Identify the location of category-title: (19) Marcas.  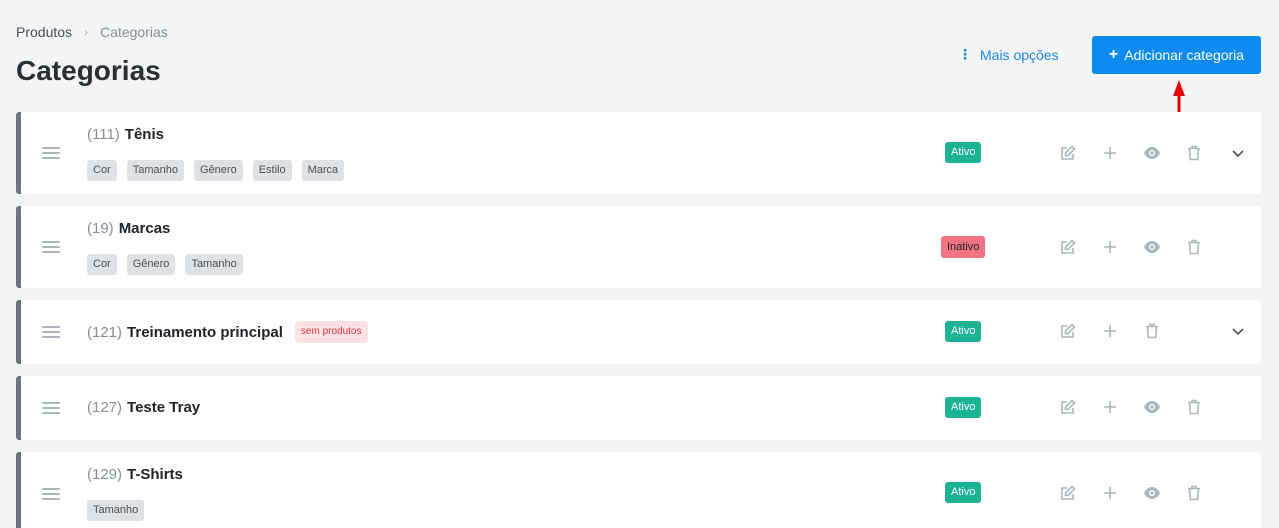
(128, 228).